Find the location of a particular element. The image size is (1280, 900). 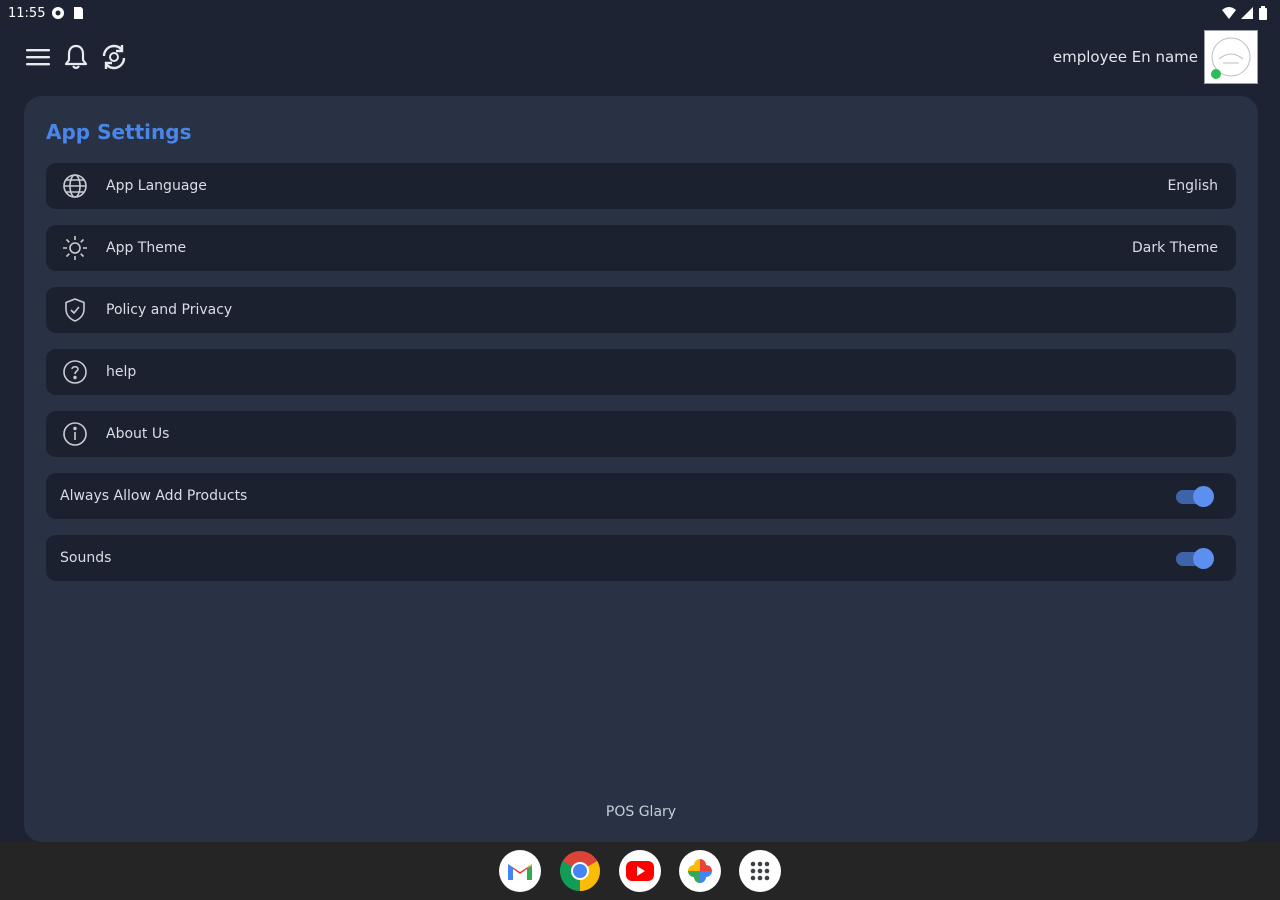

setting-about-us: About Us is located at coordinates (641, 434).